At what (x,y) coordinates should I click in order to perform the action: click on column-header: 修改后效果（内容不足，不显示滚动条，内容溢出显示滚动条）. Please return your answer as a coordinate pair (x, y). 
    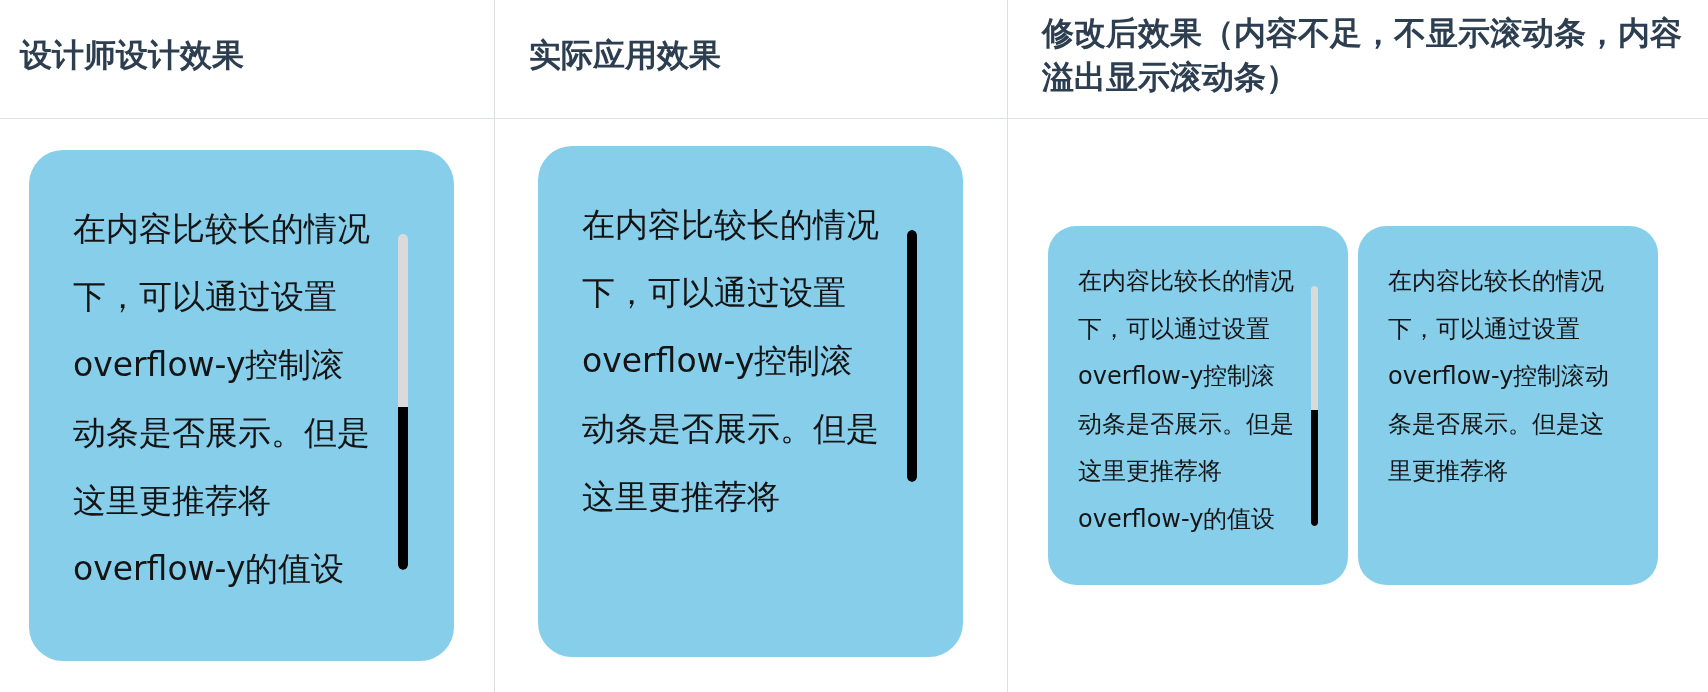
    Looking at the image, I should click on (1358, 59).